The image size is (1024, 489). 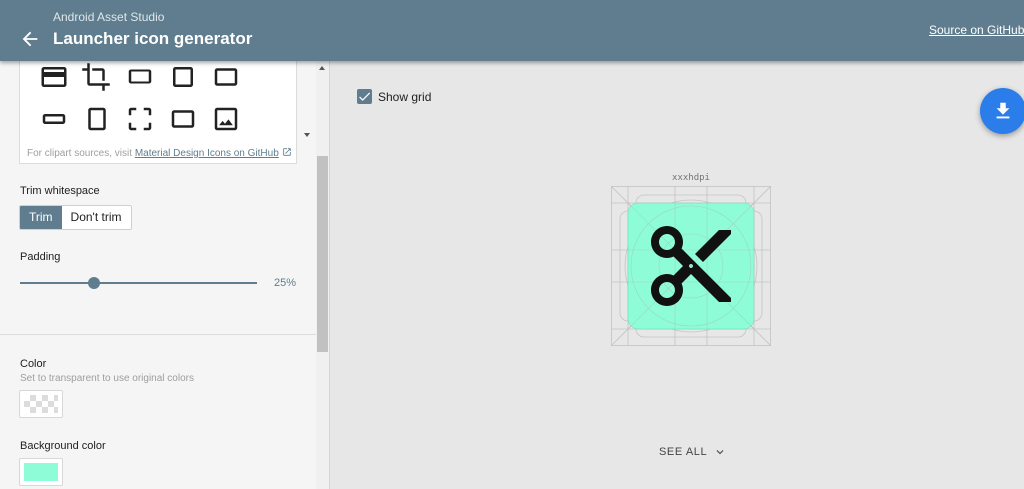 I want to click on padding-value: 25%, so click(x=285, y=283).